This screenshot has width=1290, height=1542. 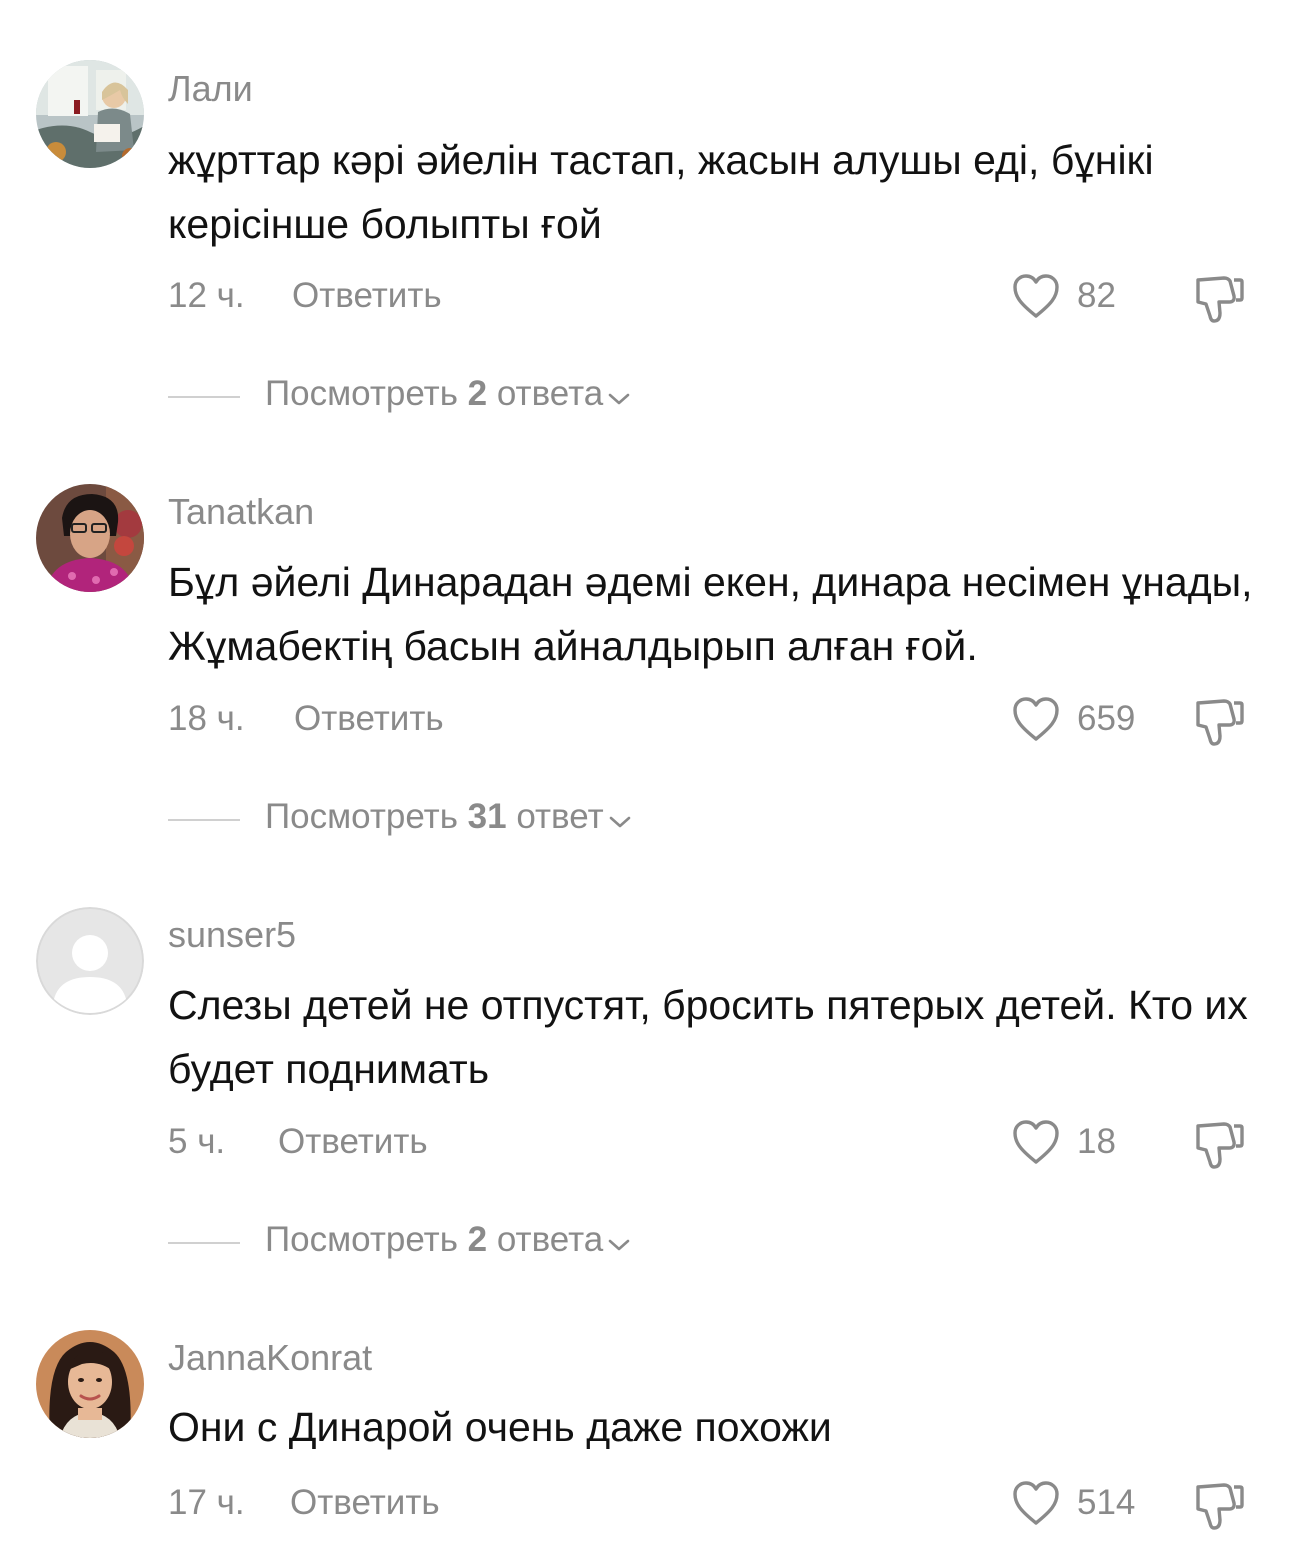 What do you see at coordinates (1106, 1502) in the screenshot?
I see `like-count: 514` at bounding box center [1106, 1502].